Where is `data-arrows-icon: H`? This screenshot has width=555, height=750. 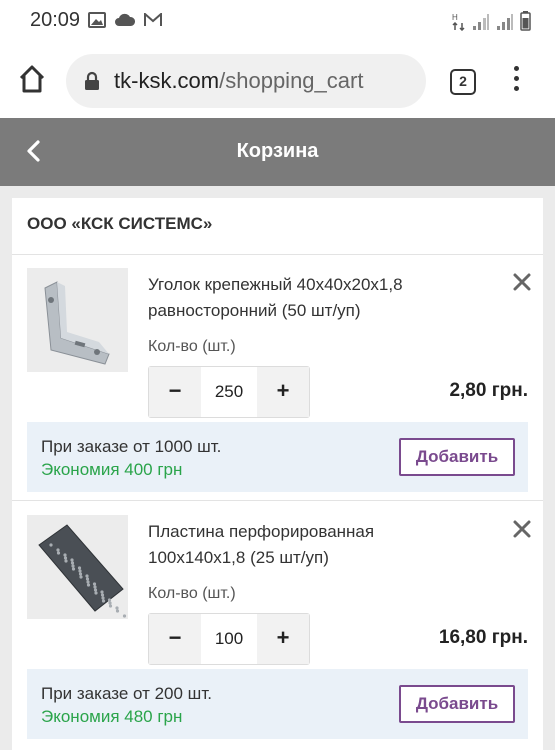 data-arrows-icon: H is located at coordinates (458, 22).